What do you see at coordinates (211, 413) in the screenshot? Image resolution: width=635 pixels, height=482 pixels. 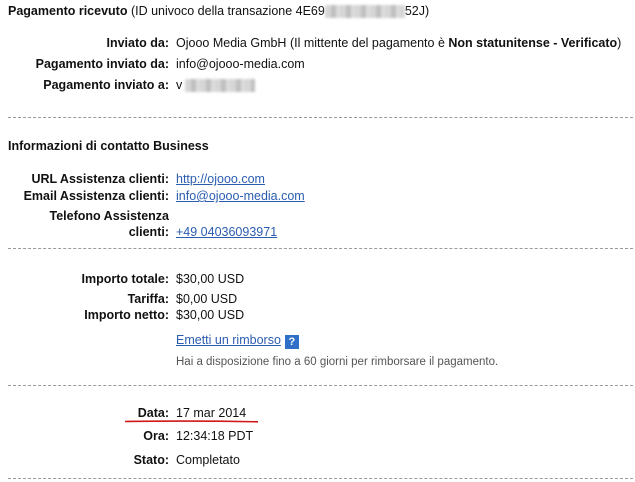 I see `date-value: 17 mar 2014` at bounding box center [211, 413].